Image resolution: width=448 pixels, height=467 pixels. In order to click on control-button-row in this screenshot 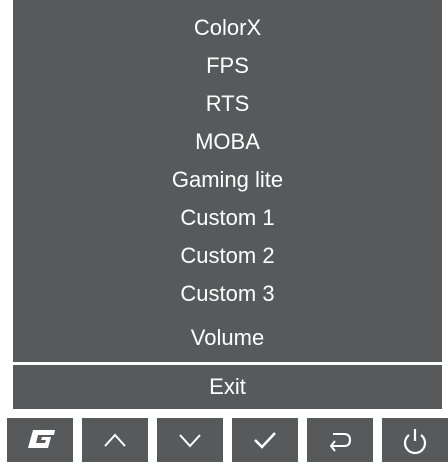, I will do `click(224, 440)`.